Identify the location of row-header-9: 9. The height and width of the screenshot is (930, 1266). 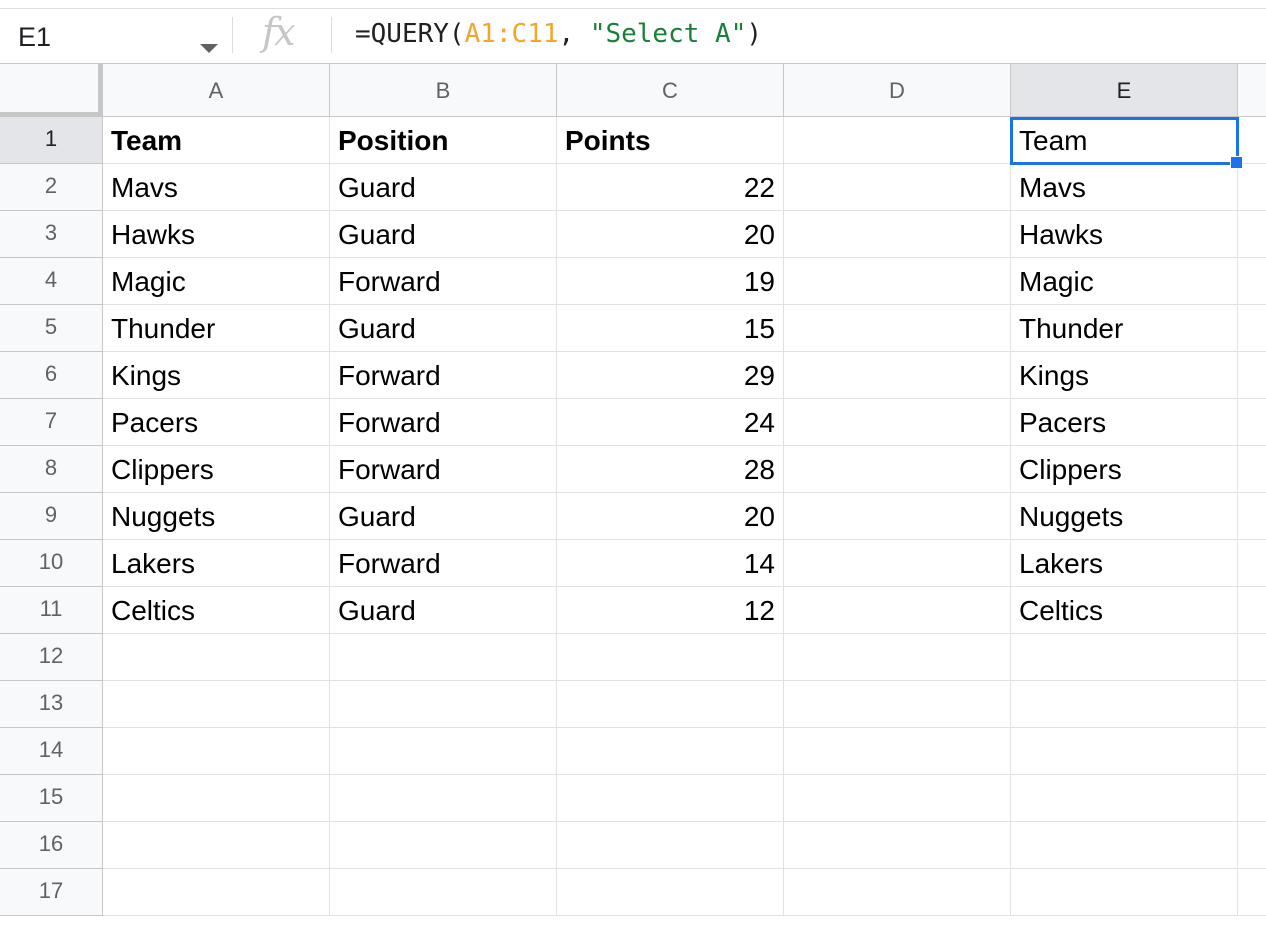
(51, 516).